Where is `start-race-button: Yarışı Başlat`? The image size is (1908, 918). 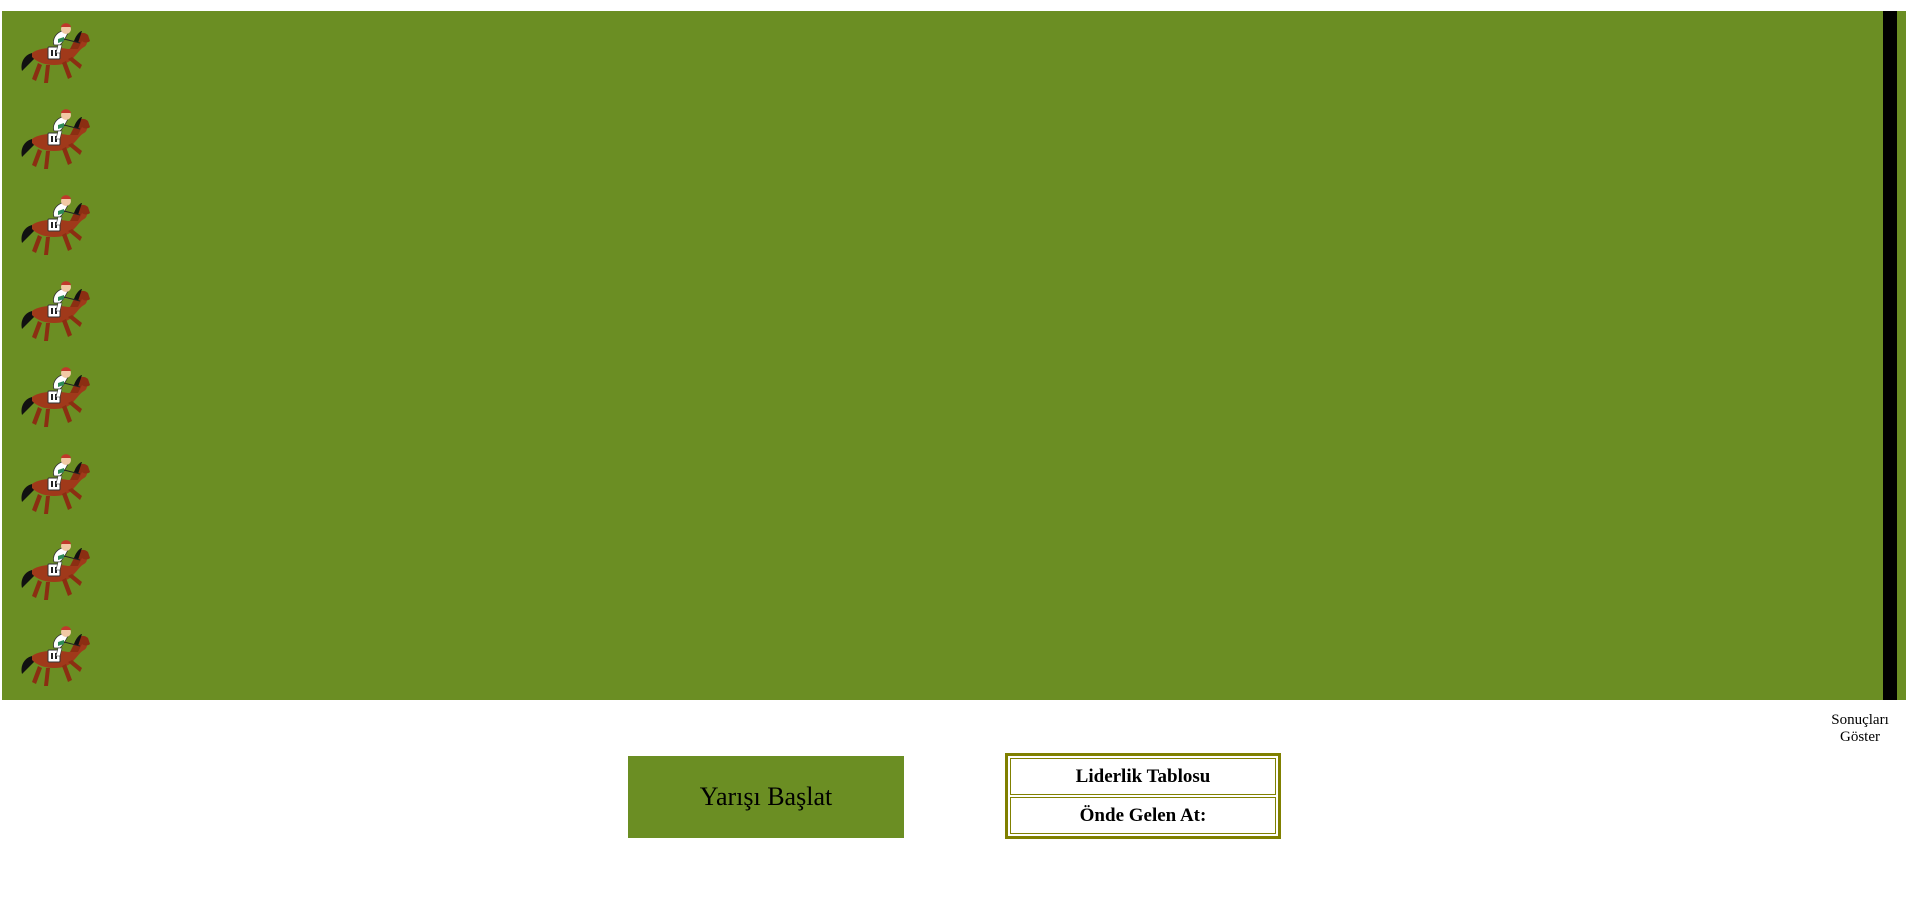
start-race-button: Yarışı Başlat is located at coordinates (766, 797).